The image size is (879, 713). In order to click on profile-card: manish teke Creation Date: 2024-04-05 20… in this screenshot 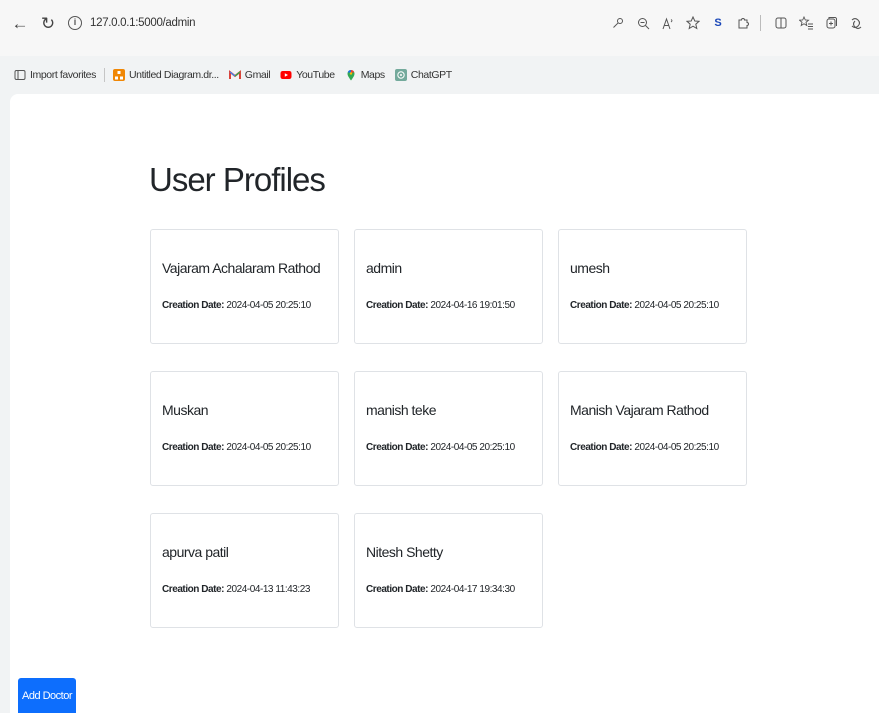, I will do `click(448, 428)`.